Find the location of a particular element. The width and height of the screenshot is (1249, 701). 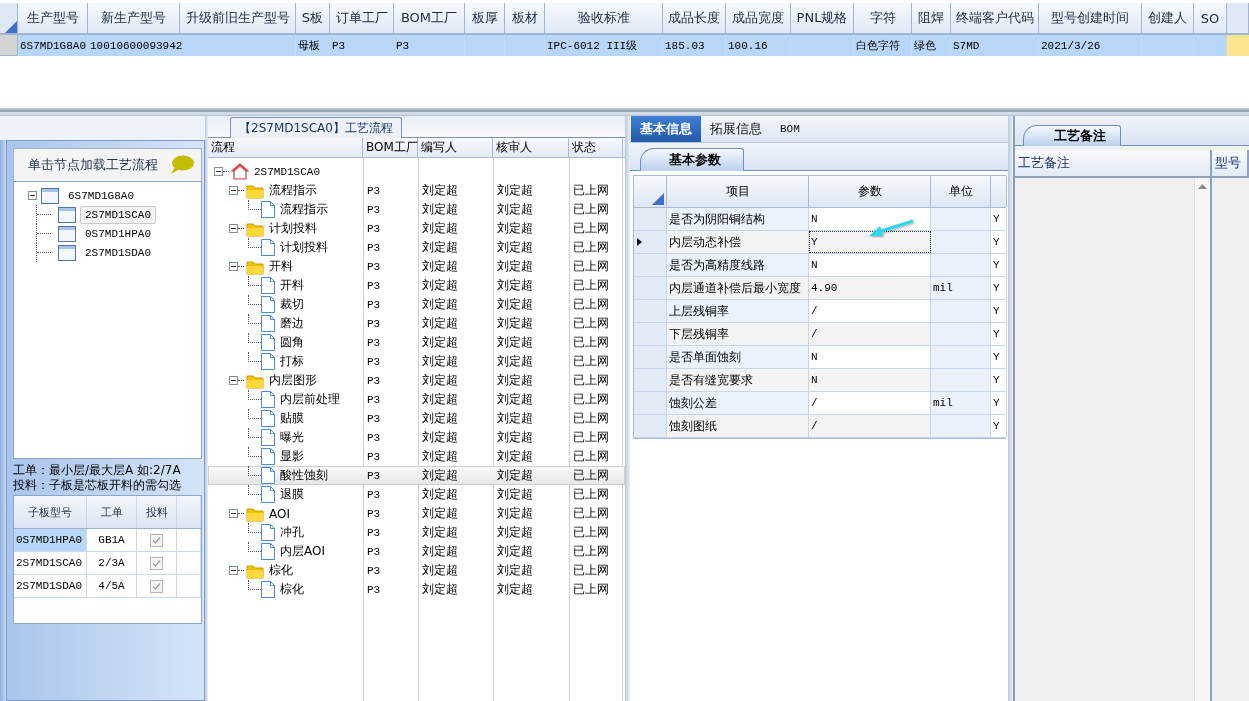

tree-node: 2S7MD1SDA0 is located at coordinates (118, 252).